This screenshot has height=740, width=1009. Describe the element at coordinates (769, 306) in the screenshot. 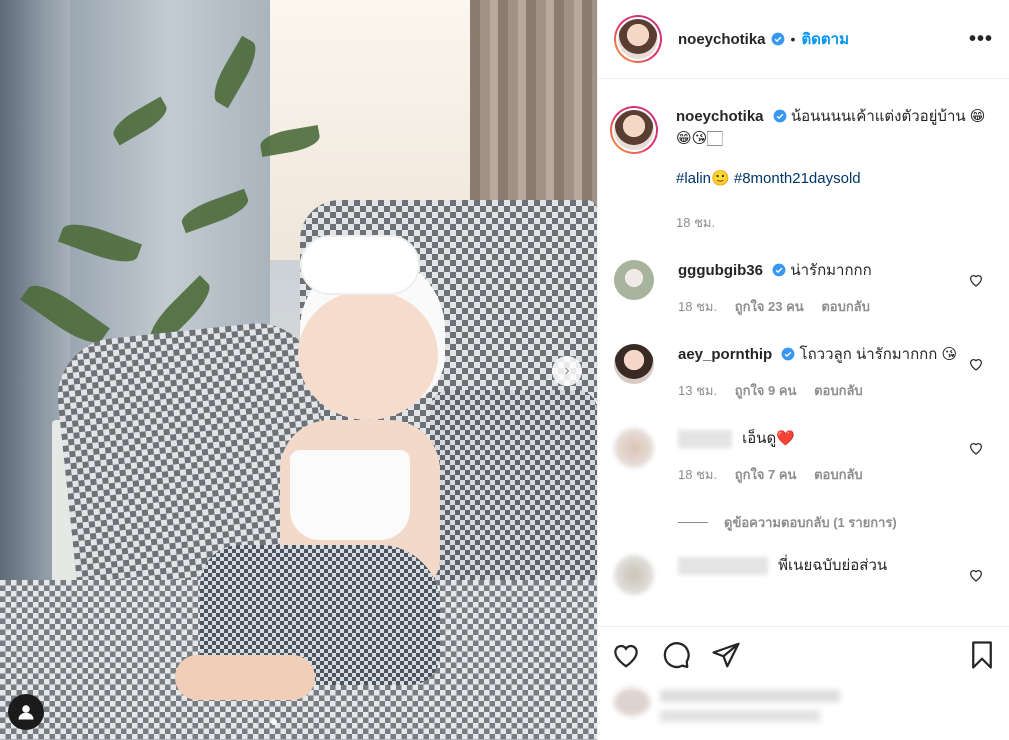

I see `likes-count: ถูกใจ 23 คน` at that location.